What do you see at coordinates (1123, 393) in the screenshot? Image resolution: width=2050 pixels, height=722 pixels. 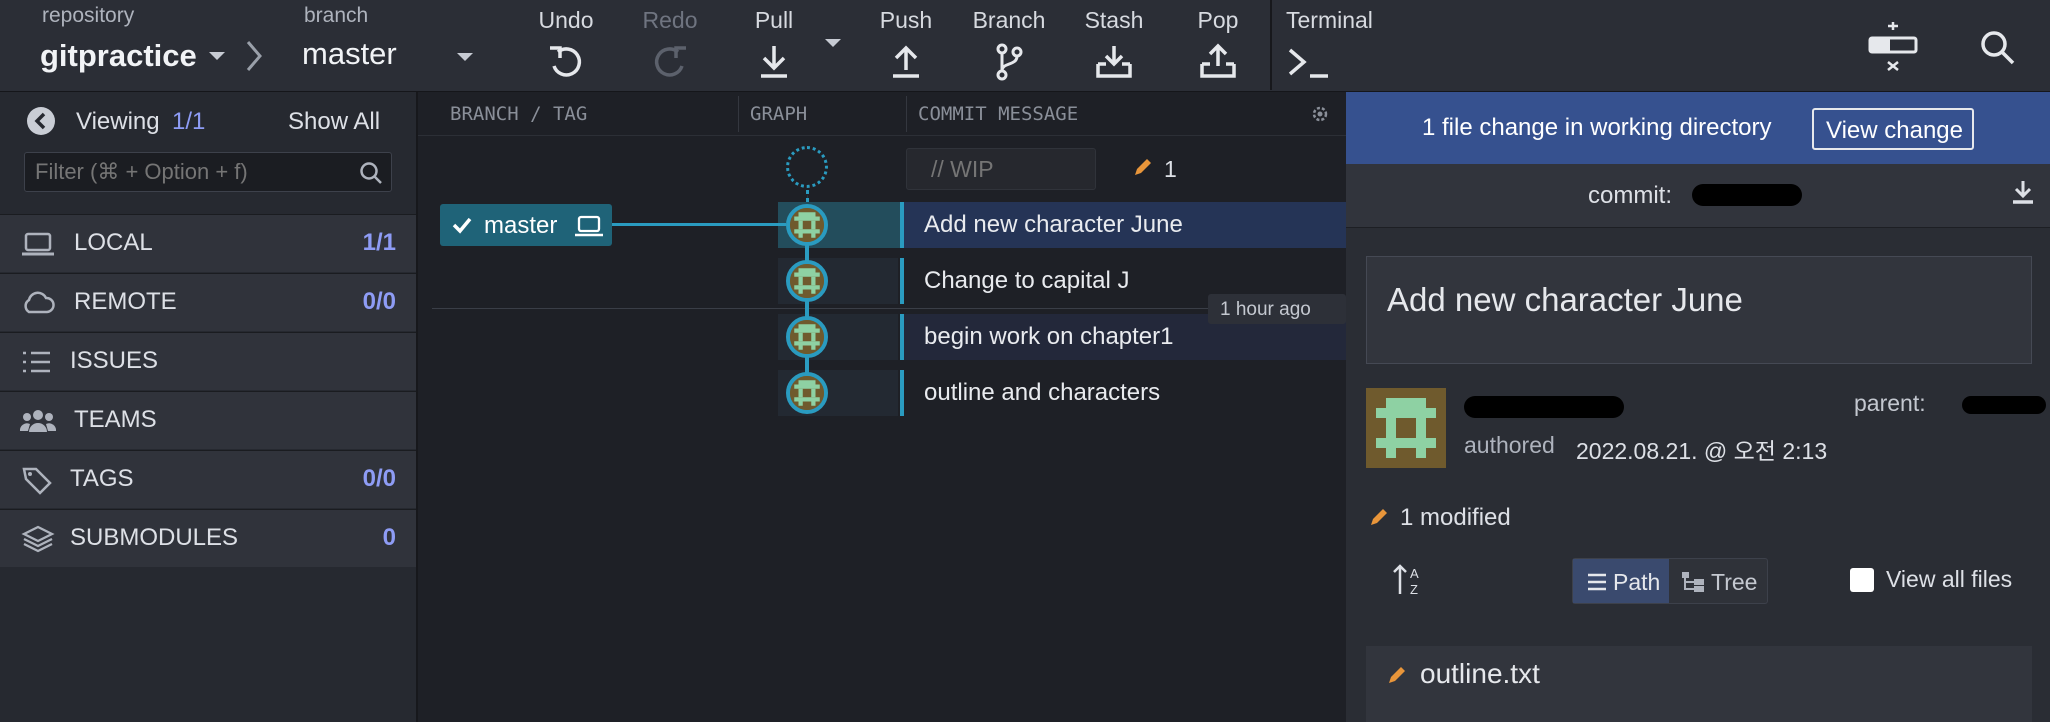 I see `commit-row: outline and characters` at bounding box center [1123, 393].